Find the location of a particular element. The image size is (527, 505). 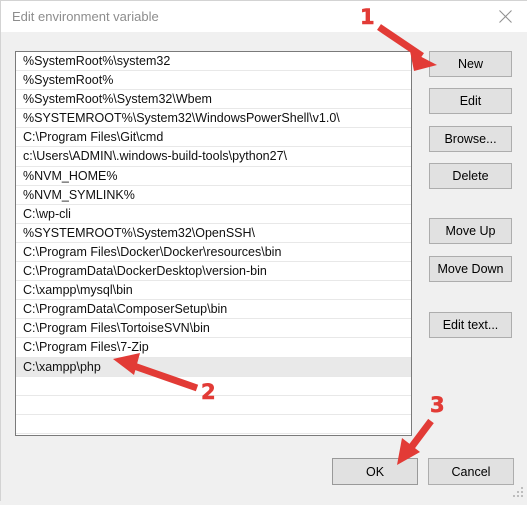

path-list-item: C:\Program Files\7-Zip is located at coordinates (213, 348).